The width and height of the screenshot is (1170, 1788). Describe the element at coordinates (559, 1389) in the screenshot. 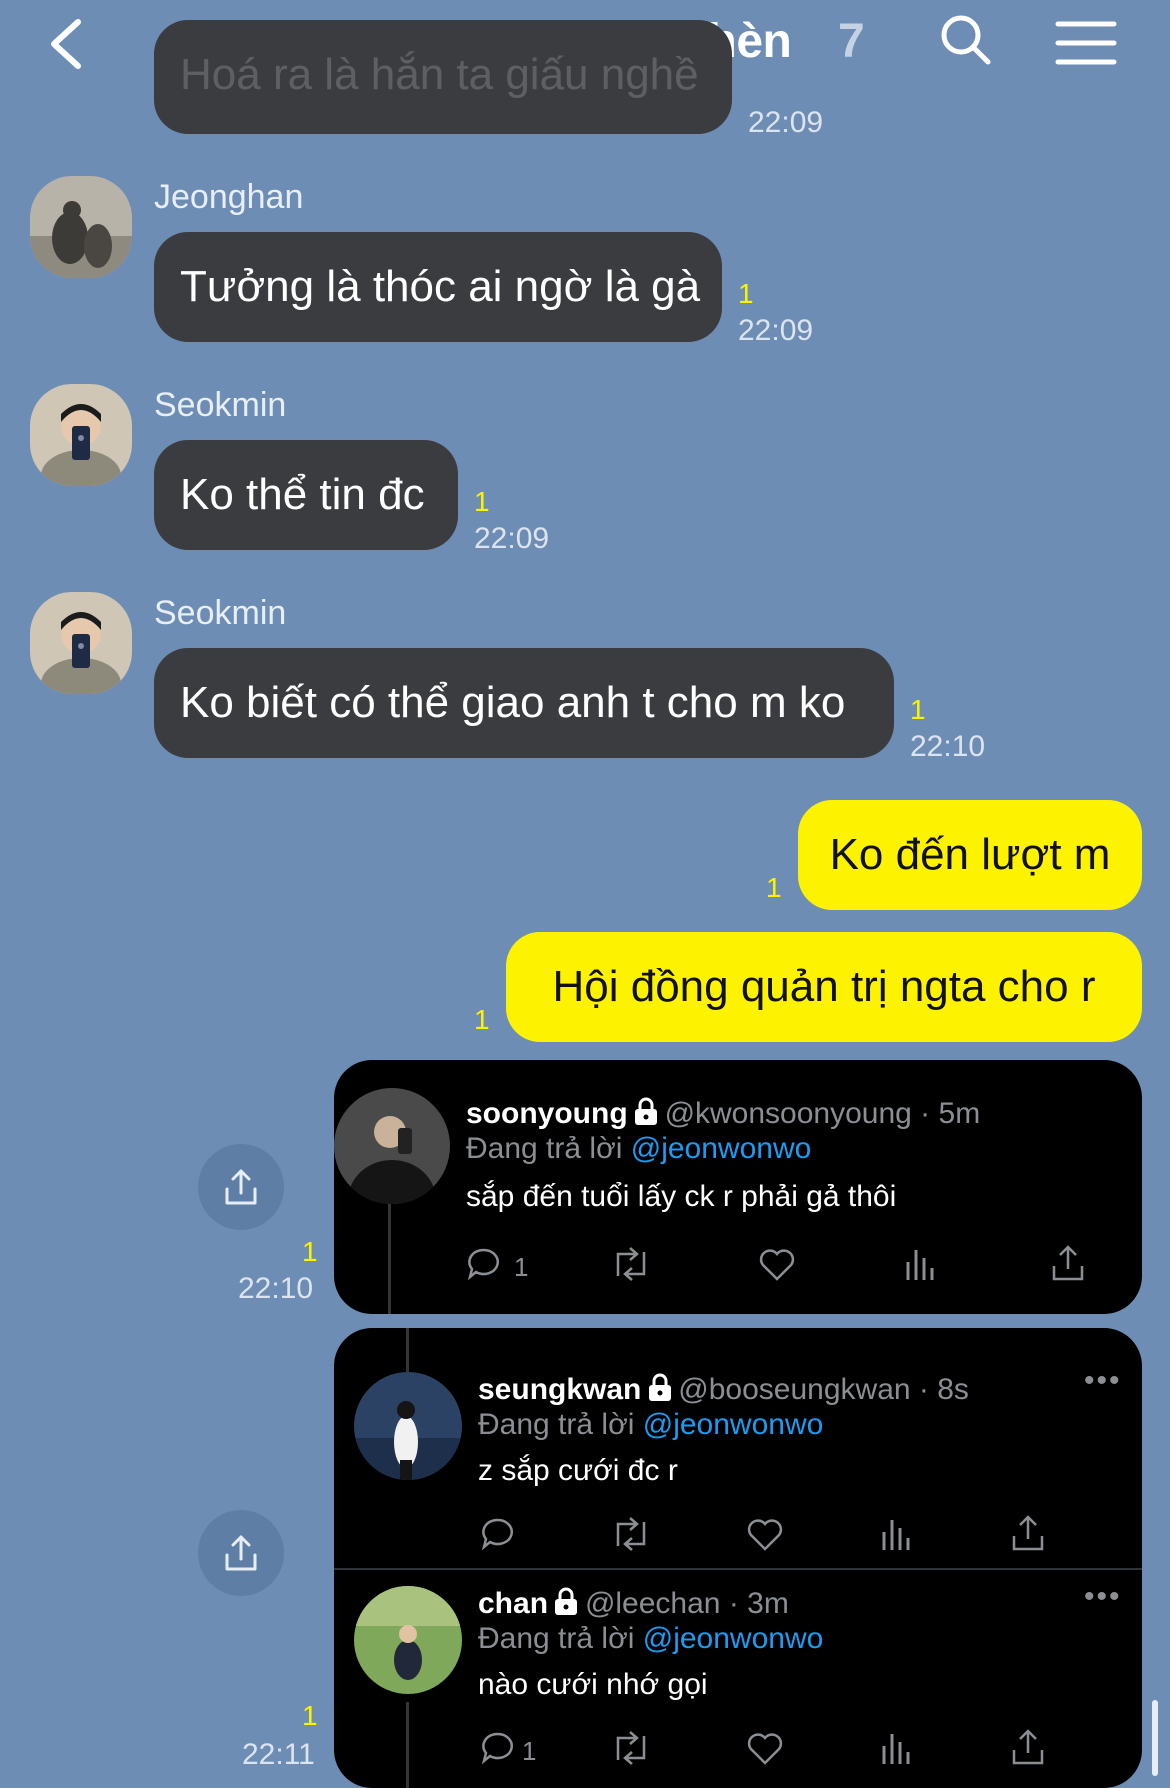

I see `tweet-author: seungkwan` at that location.